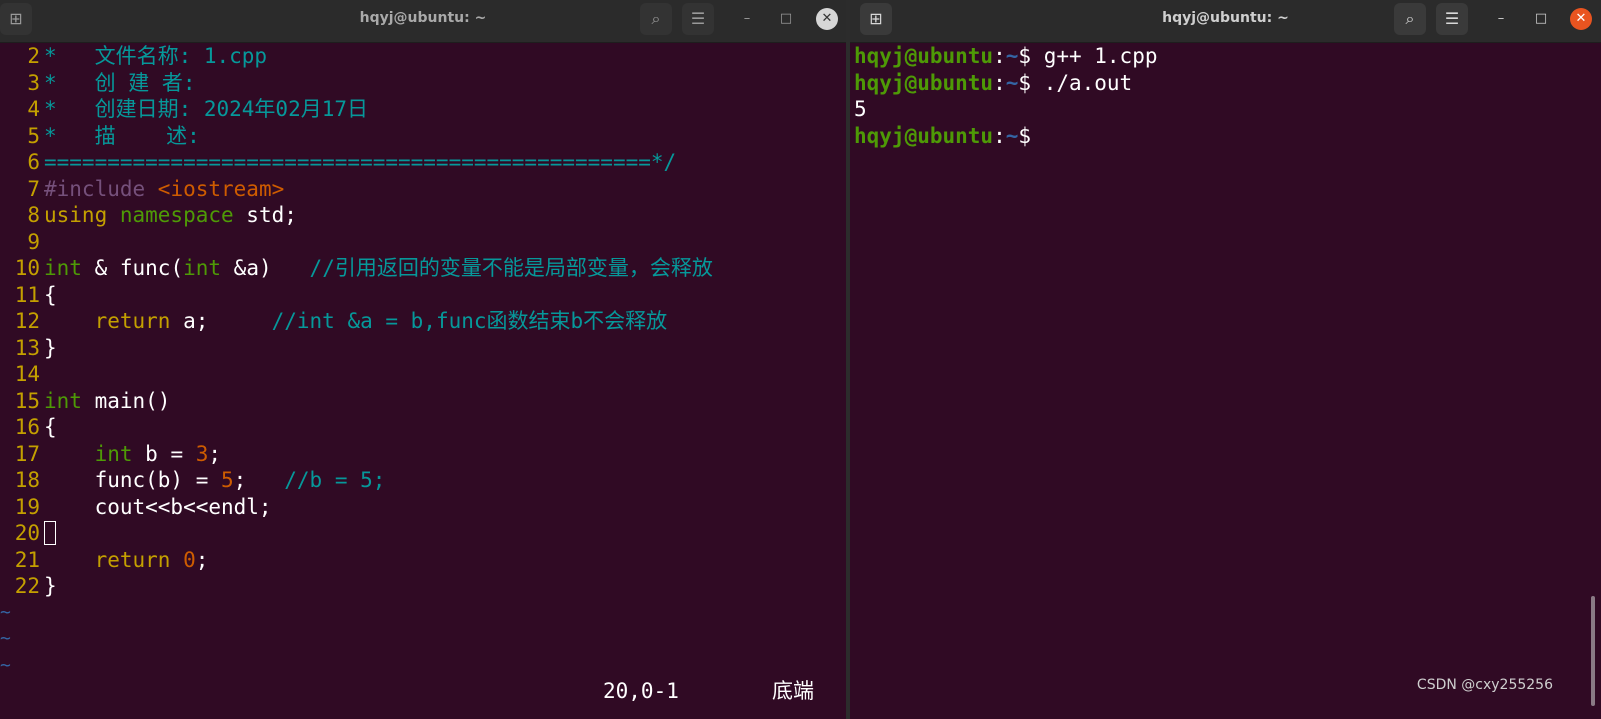 This screenshot has height=719, width=1601. What do you see at coordinates (27, 321) in the screenshot?
I see `line-number: 12` at bounding box center [27, 321].